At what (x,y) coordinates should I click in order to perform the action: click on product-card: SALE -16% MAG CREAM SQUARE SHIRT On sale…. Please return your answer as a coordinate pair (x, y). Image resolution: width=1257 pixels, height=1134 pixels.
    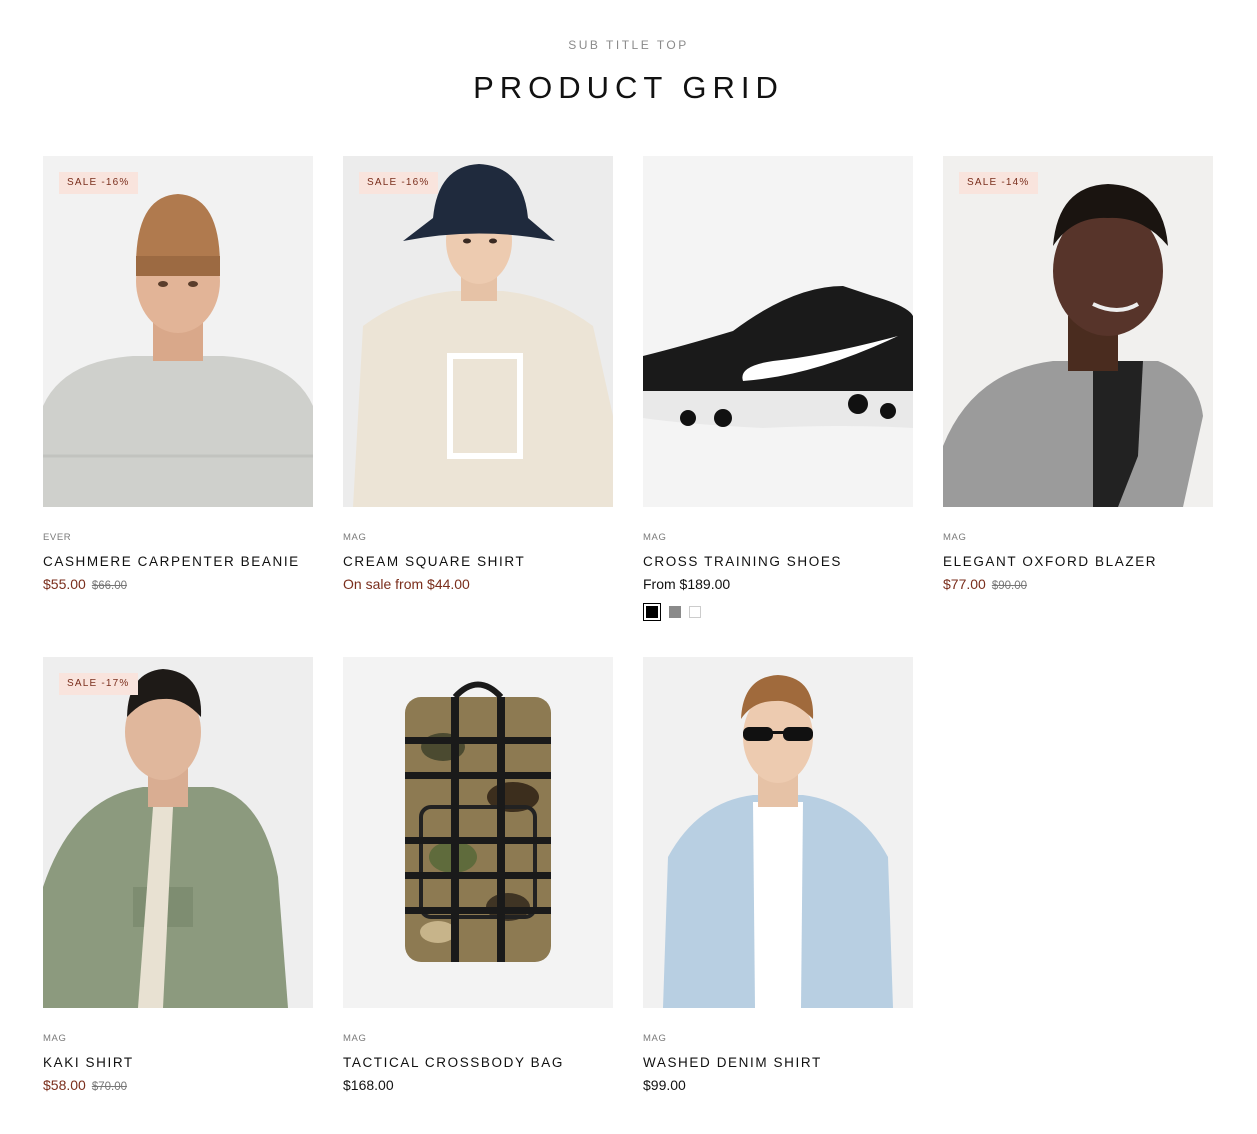
    Looking at the image, I should click on (478, 374).